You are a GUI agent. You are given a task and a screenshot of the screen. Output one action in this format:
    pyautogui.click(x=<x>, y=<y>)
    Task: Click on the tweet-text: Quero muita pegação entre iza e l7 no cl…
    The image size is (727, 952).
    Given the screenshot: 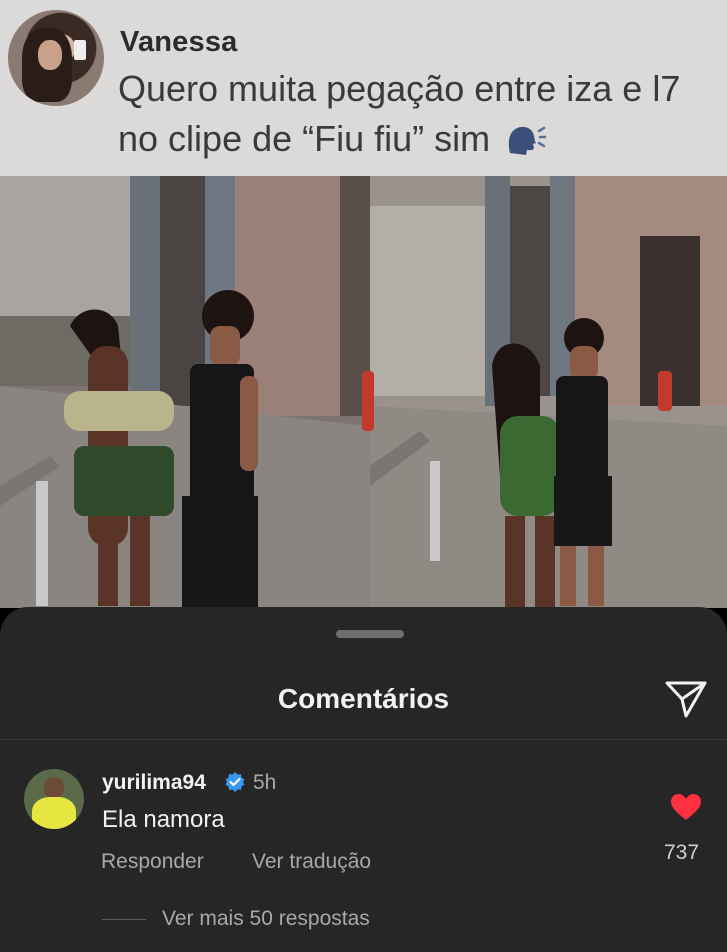 What is the action you would take?
    pyautogui.click(x=418, y=117)
    